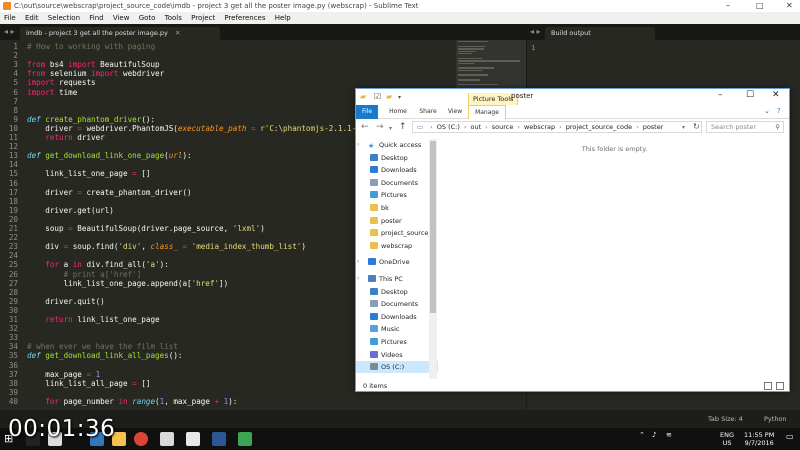 The image size is (800, 450). I want to click on nav-item-label: Downloads, so click(399, 170).